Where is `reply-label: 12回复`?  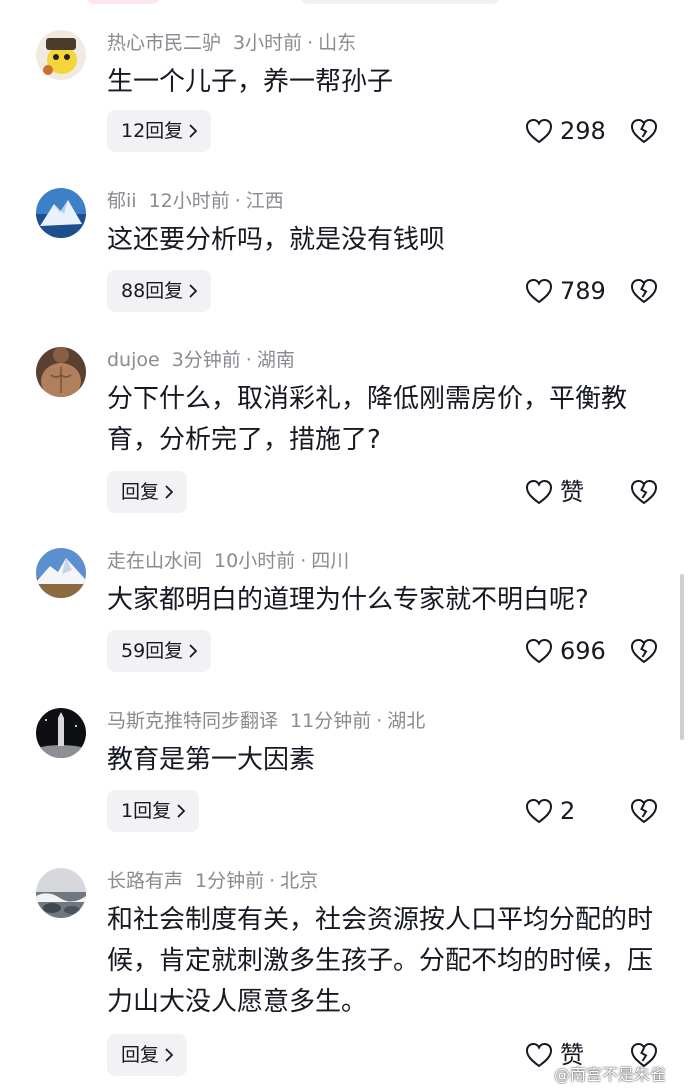
reply-label: 12回复 is located at coordinates (152, 131).